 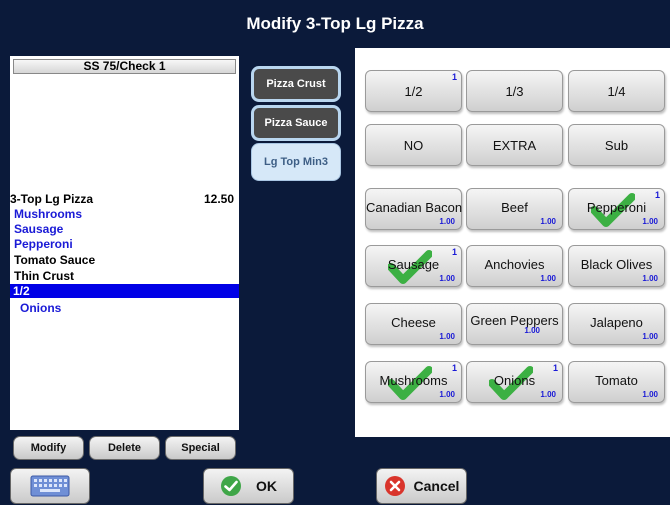 I want to click on check-header: SS 75/Check 1, so click(x=124, y=66).